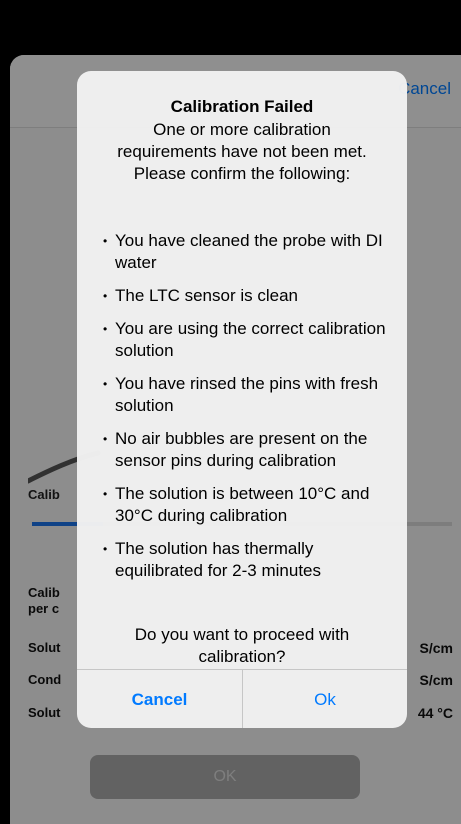 Image resolution: width=461 pixels, height=824 pixels. I want to click on requirement-item: You have cleaned the probe with DI water, so click(253, 252).